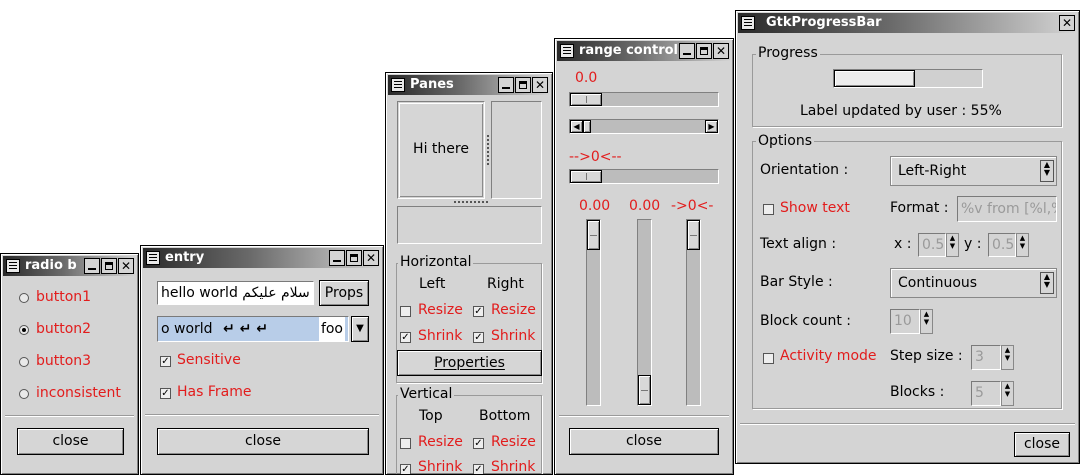 The image size is (1088, 475). What do you see at coordinates (63, 297) in the screenshot?
I see `radio-button1-label: button1` at bounding box center [63, 297].